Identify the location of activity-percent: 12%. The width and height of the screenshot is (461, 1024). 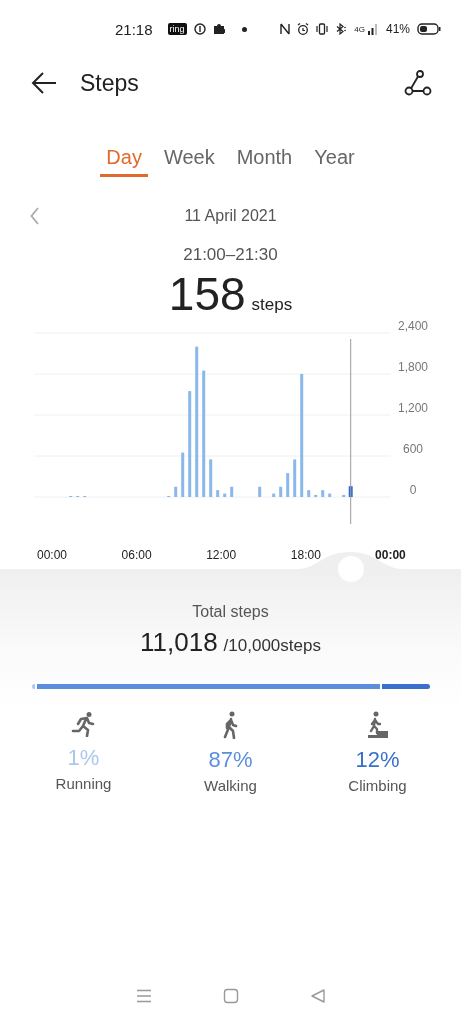
(377, 760).